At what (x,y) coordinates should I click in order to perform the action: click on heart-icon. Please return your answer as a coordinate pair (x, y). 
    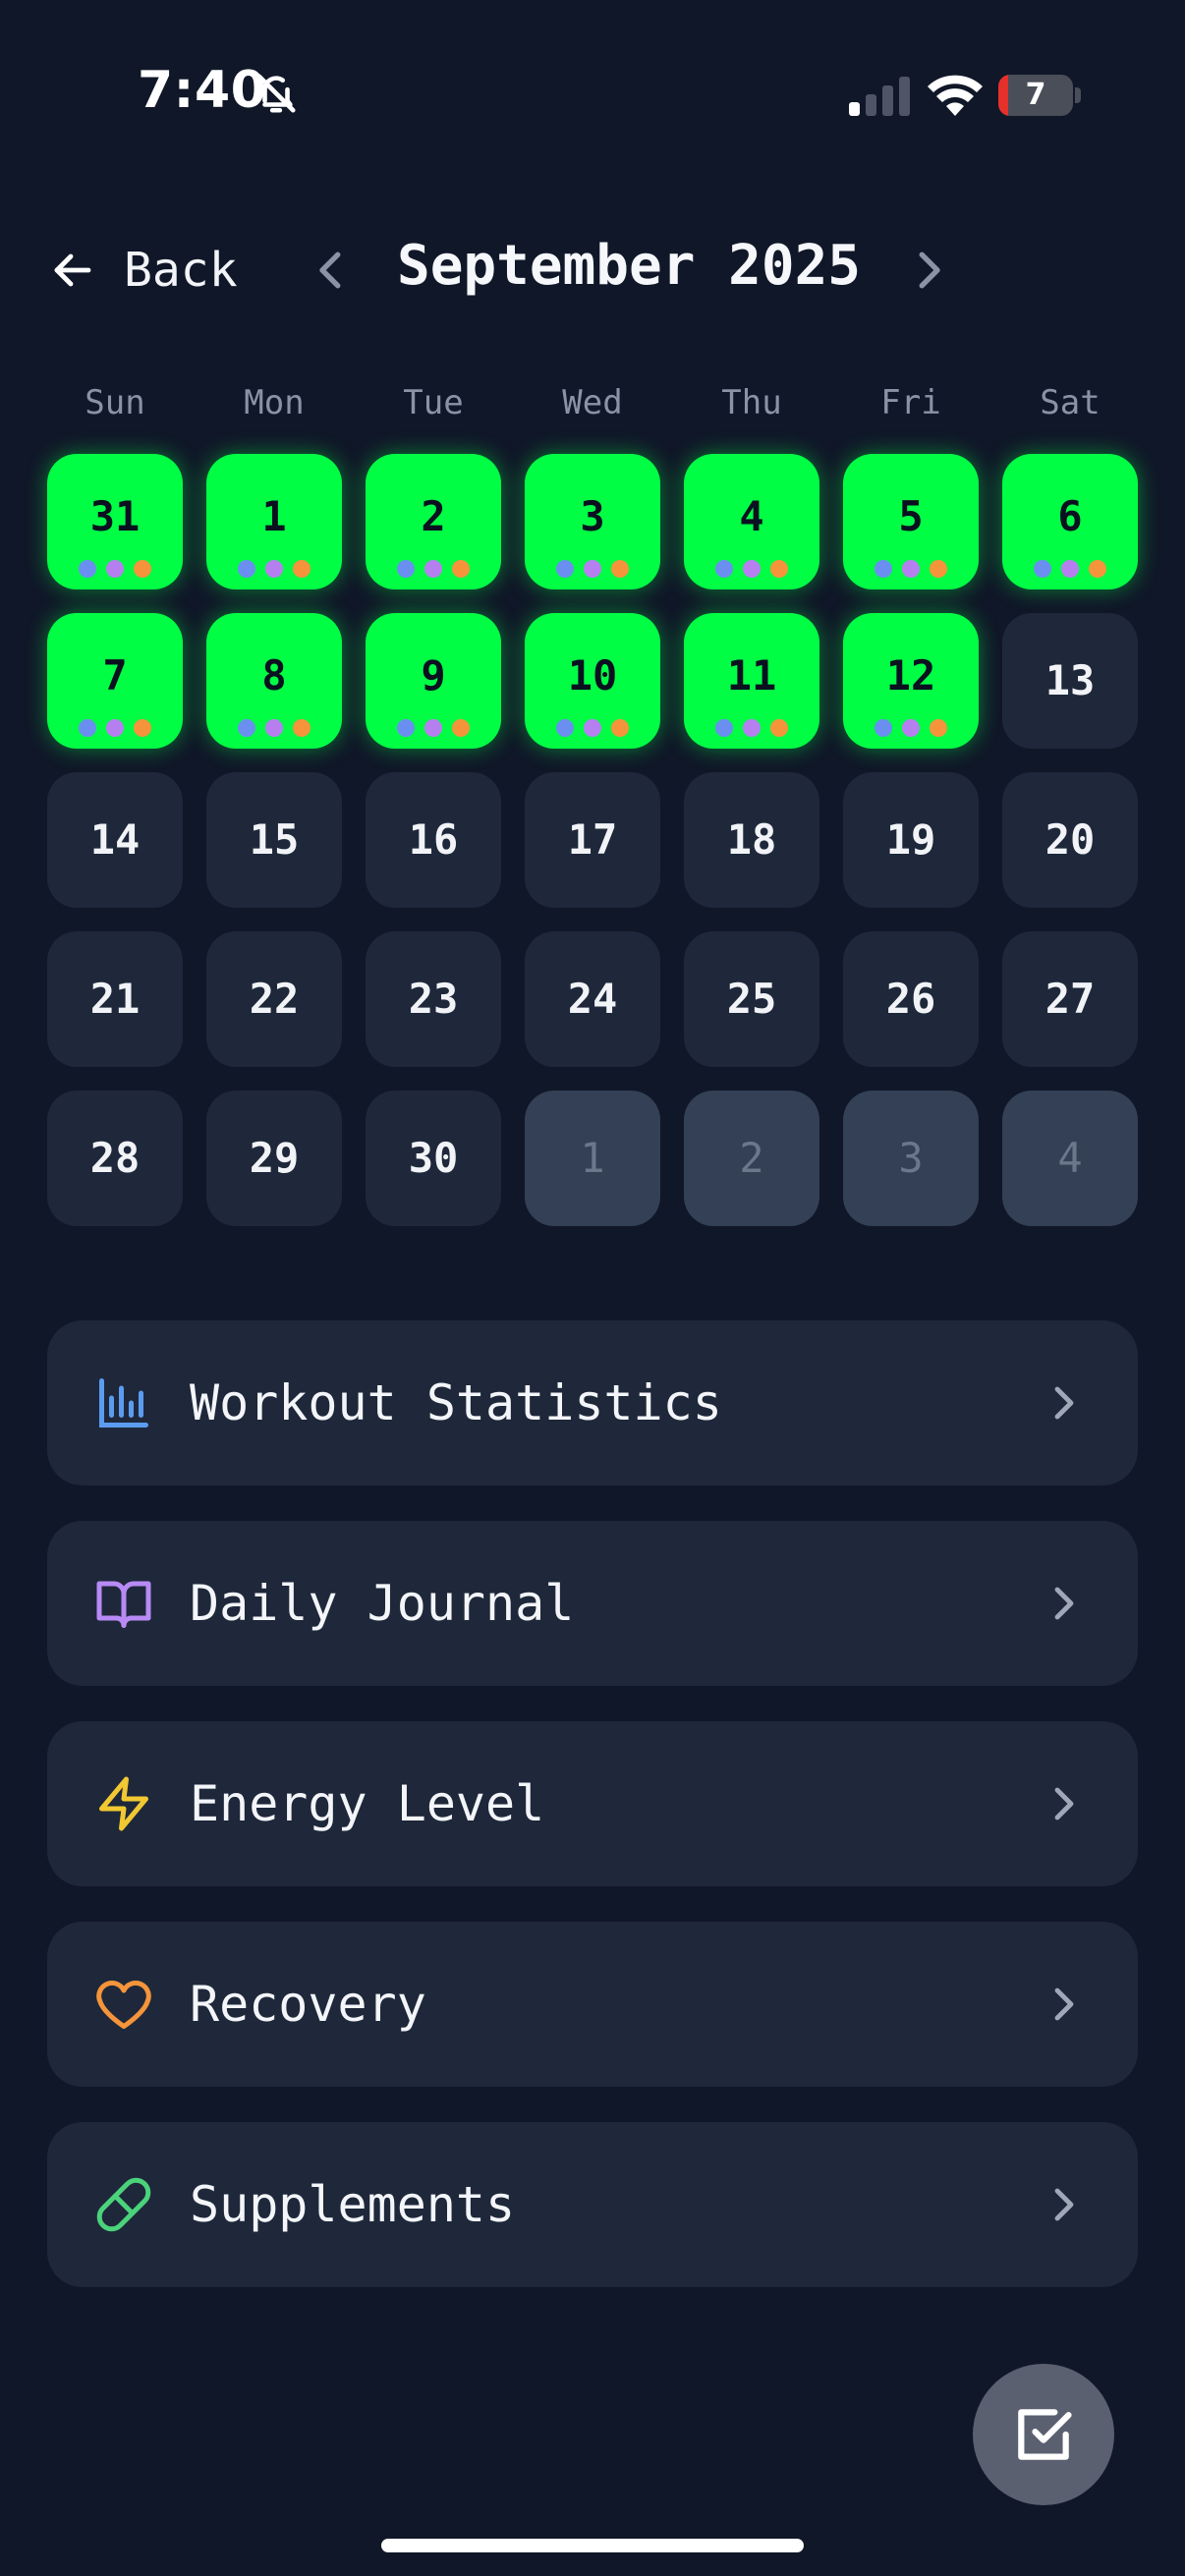
    Looking at the image, I should click on (124, 2004).